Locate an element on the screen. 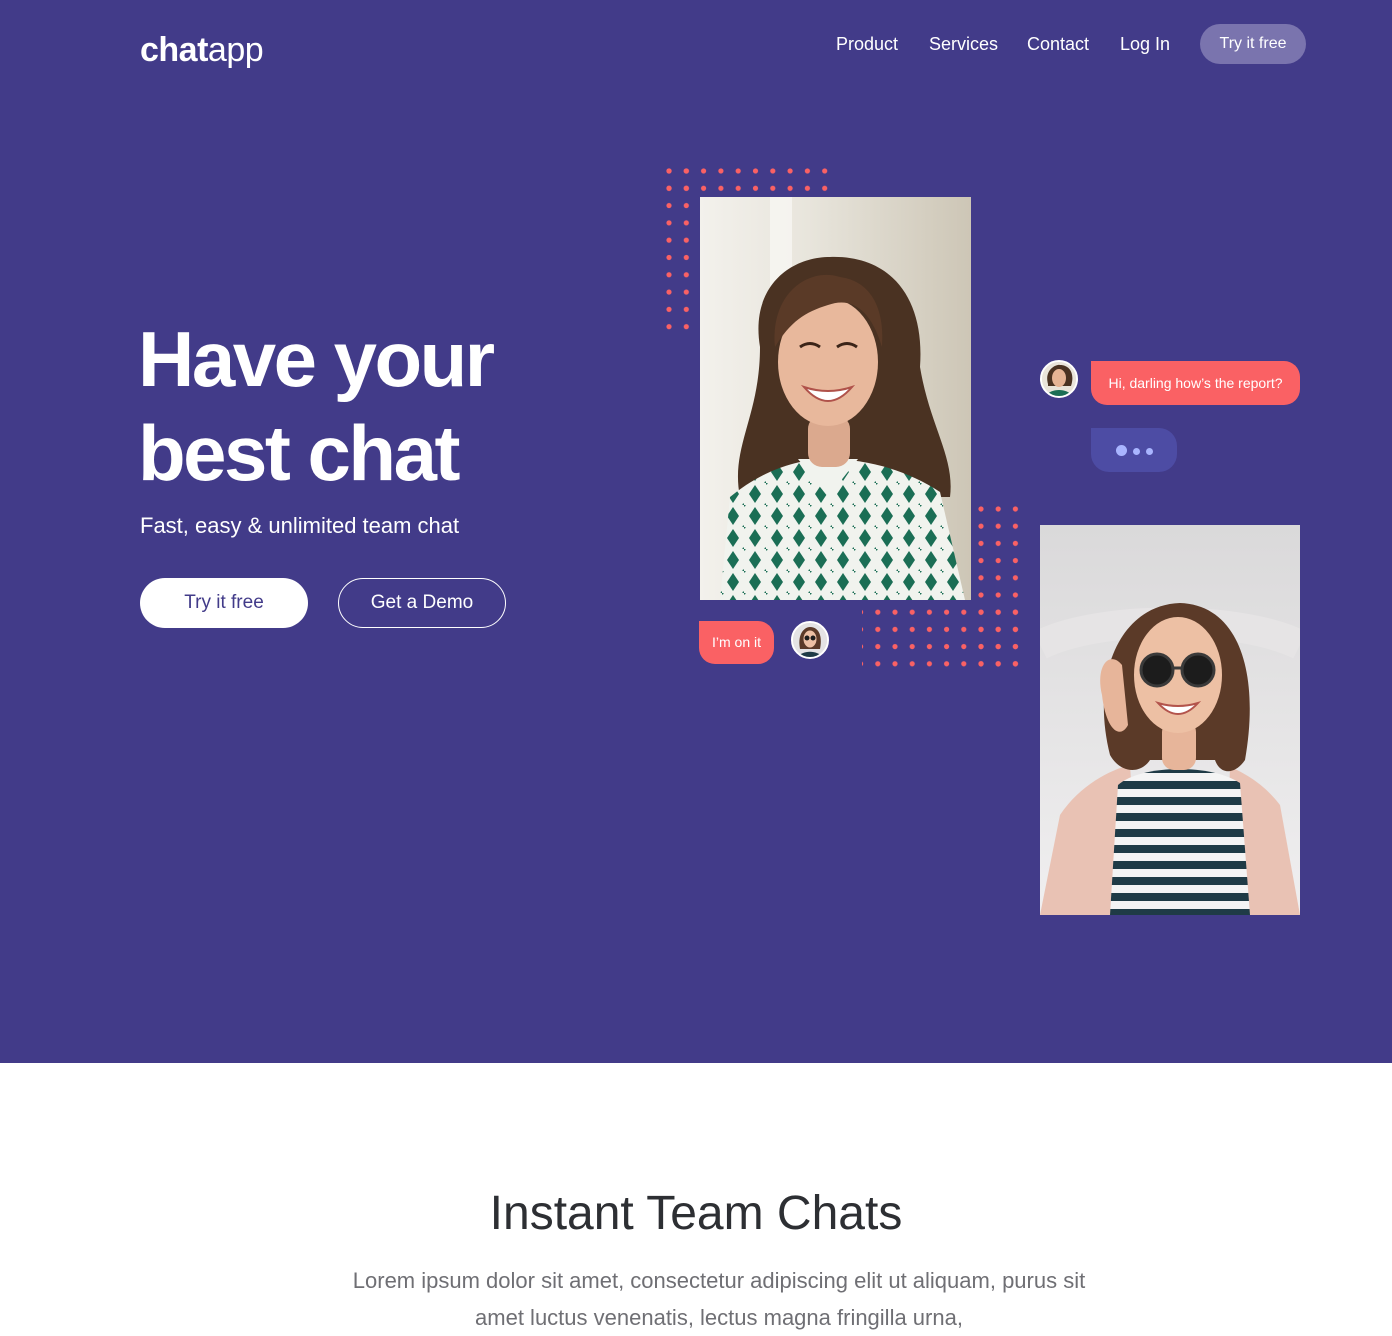 The height and width of the screenshot is (1336, 1392). hero-headline: Have your best chat is located at coordinates (316, 406).